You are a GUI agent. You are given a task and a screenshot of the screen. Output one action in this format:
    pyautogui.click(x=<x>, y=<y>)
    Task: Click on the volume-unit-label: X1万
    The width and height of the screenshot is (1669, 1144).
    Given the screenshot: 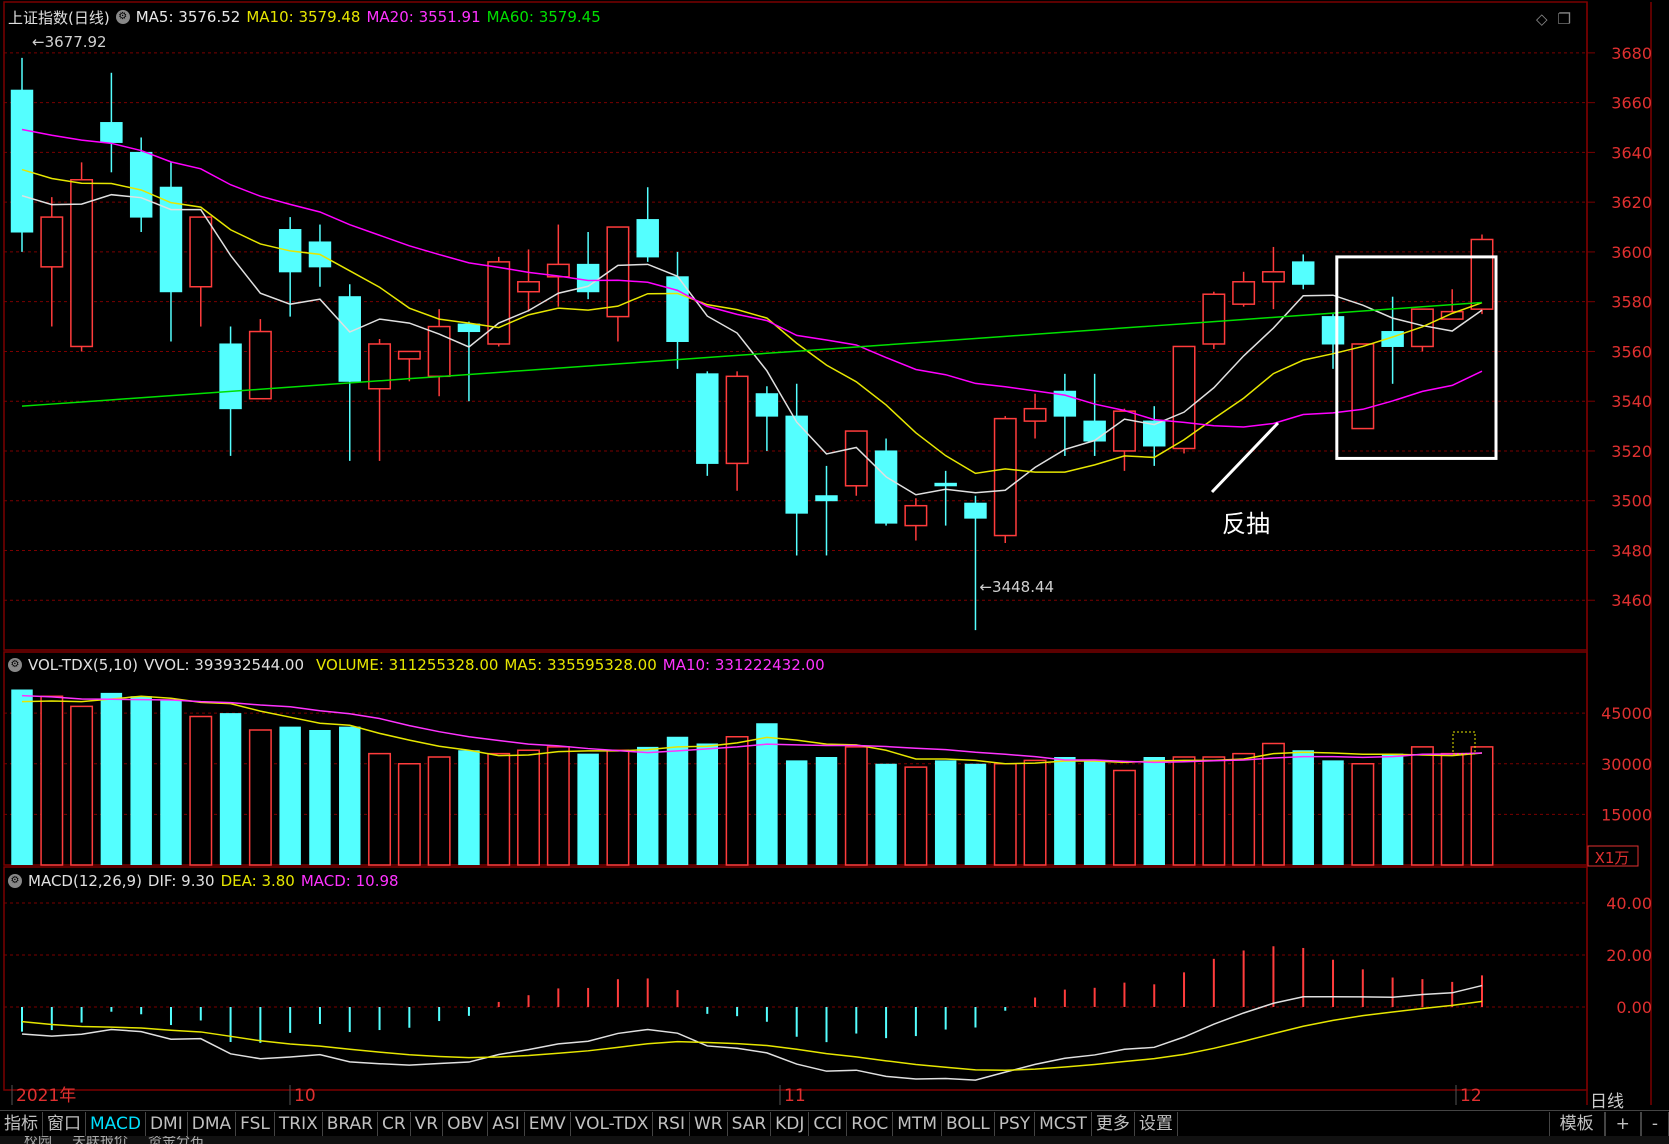 What is the action you would take?
    pyautogui.click(x=1612, y=858)
    